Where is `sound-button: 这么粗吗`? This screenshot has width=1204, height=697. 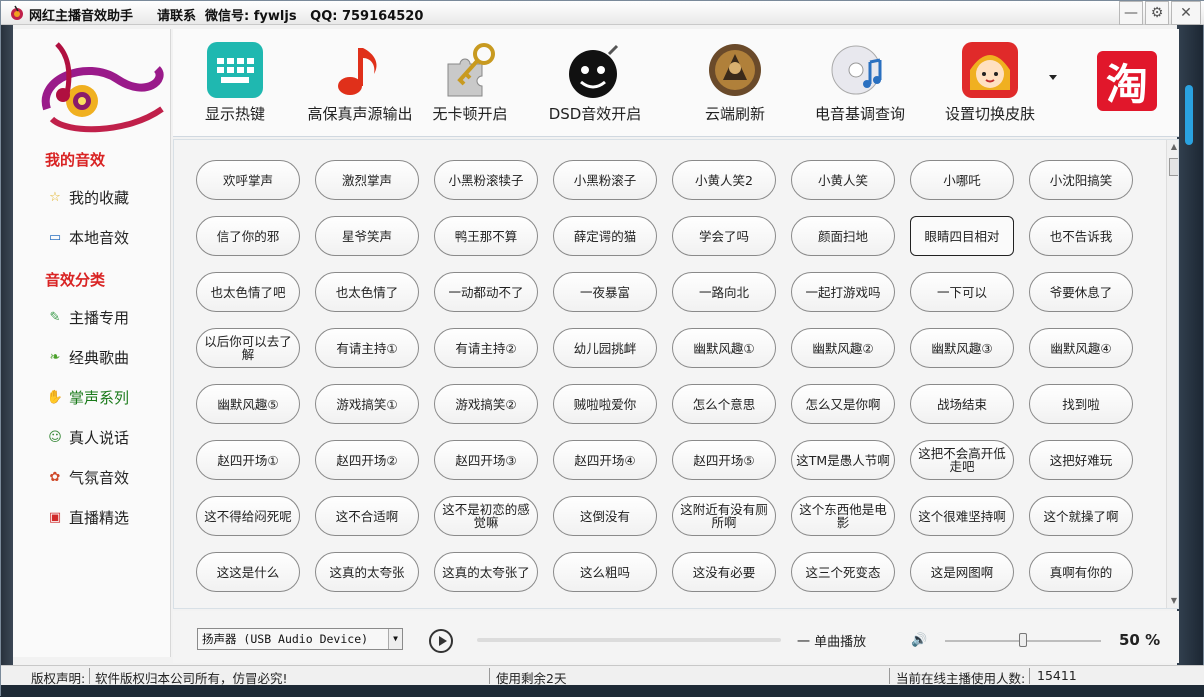
sound-button: 这么粗吗 is located at coordinates (605, 572).